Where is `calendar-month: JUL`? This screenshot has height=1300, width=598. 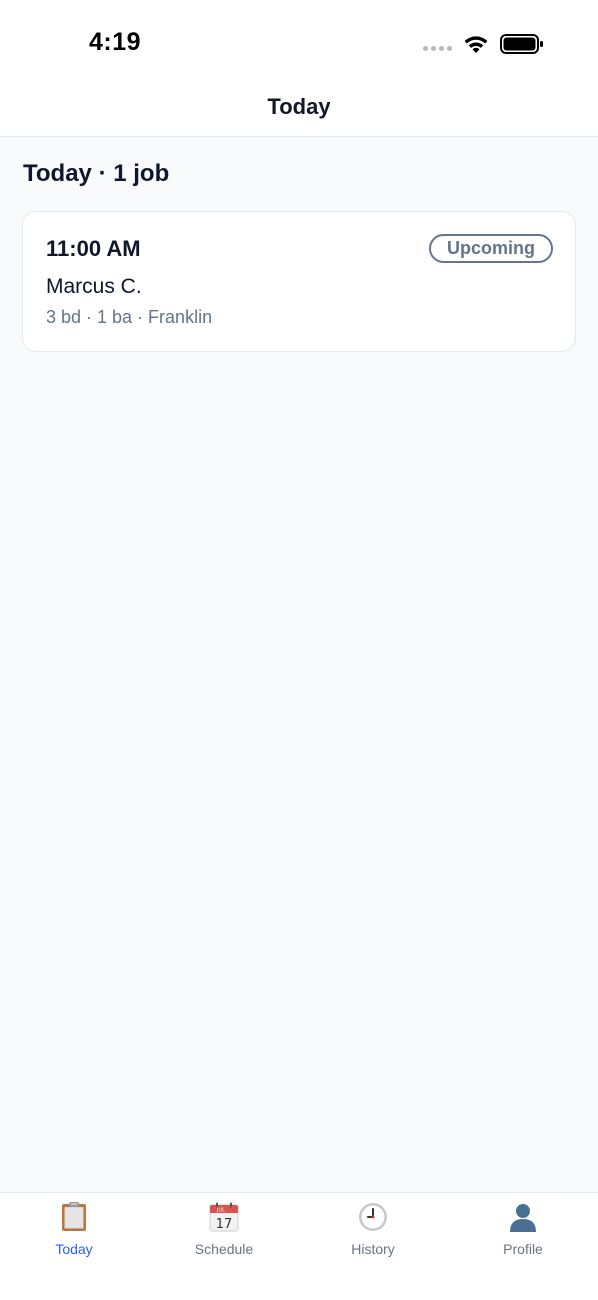 calendar-month: JUL is located at coordinates (220, 1211).